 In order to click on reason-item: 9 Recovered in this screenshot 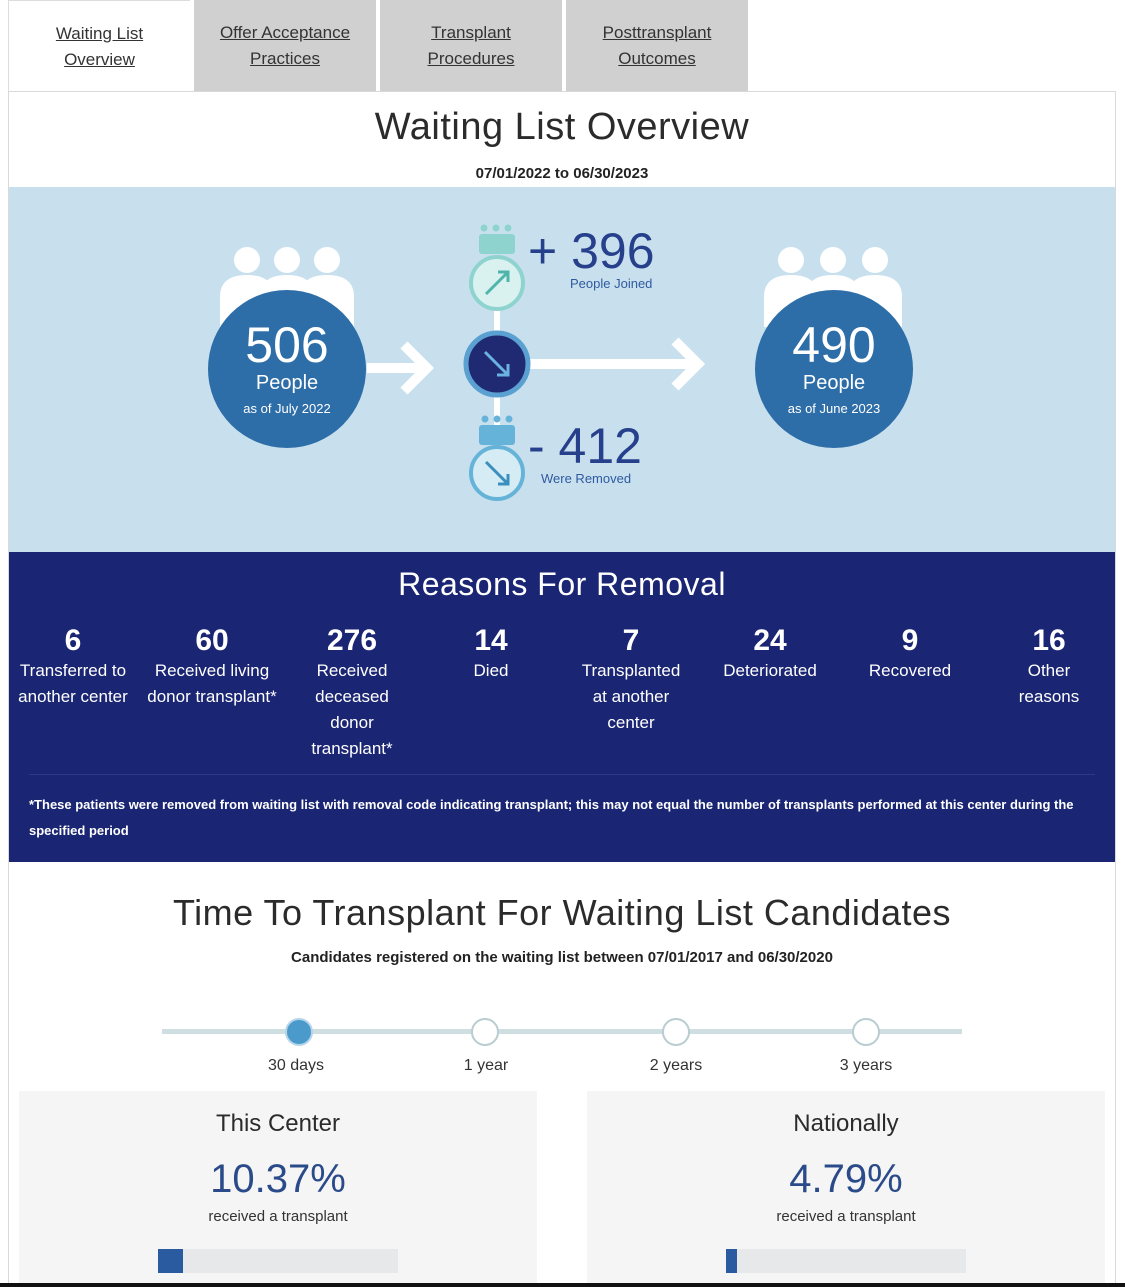, I will do `click(910, 654)`.